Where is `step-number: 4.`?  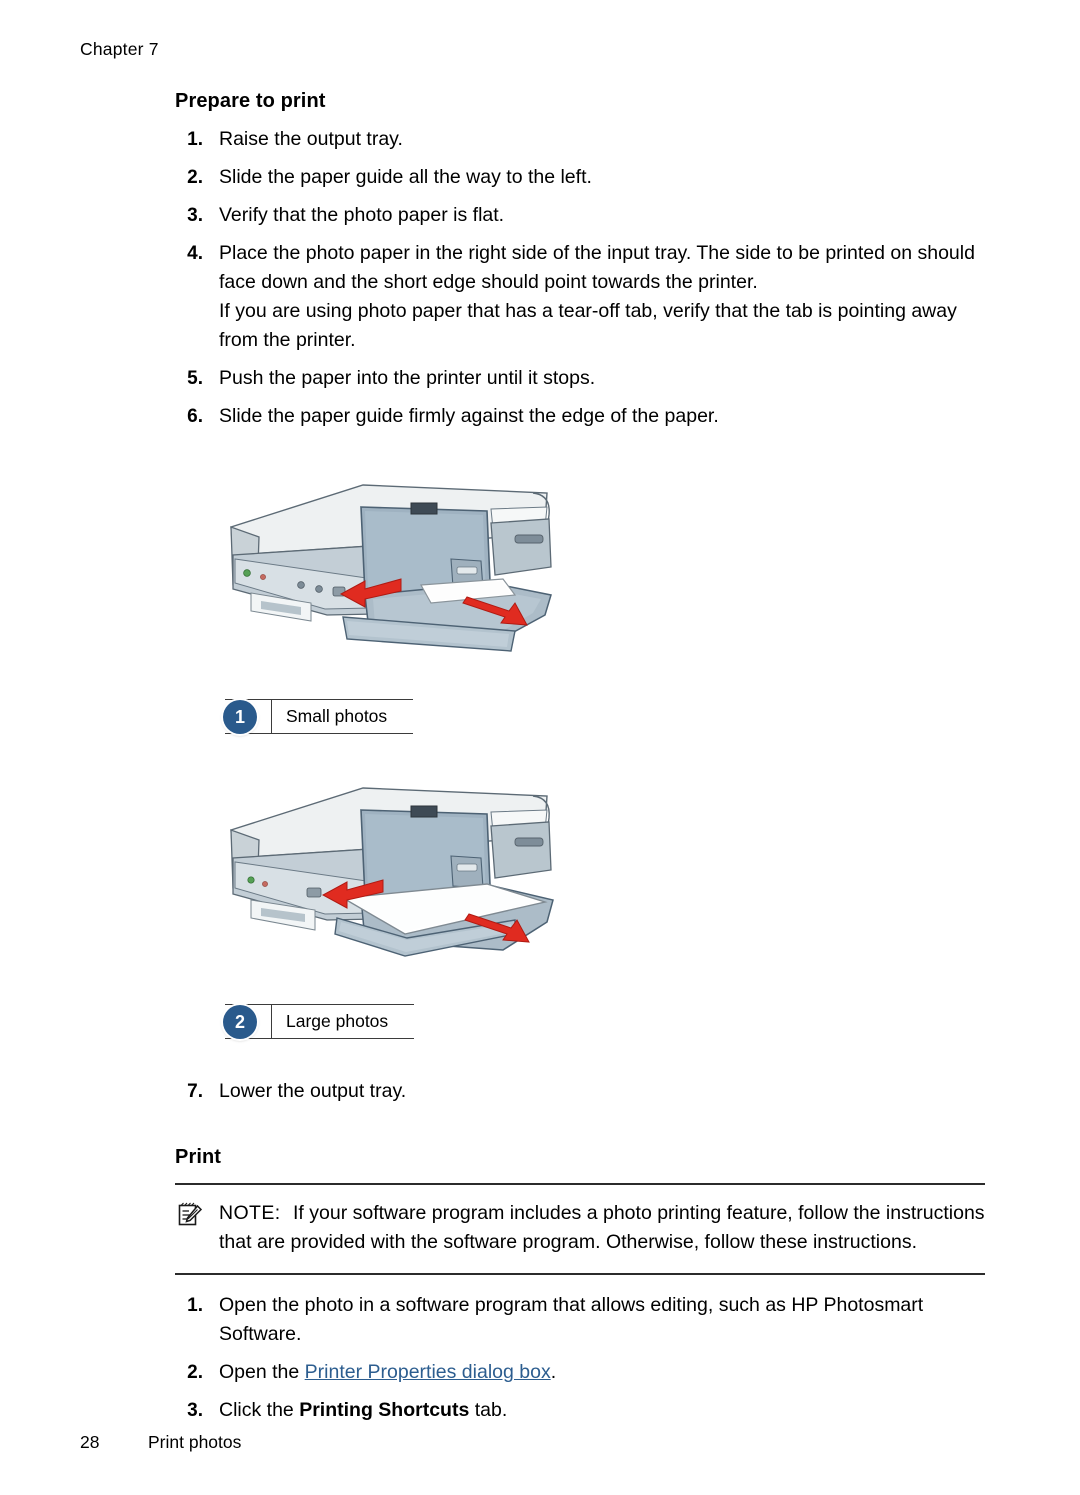
step-number: 4. is located at coordinates (195, 253).